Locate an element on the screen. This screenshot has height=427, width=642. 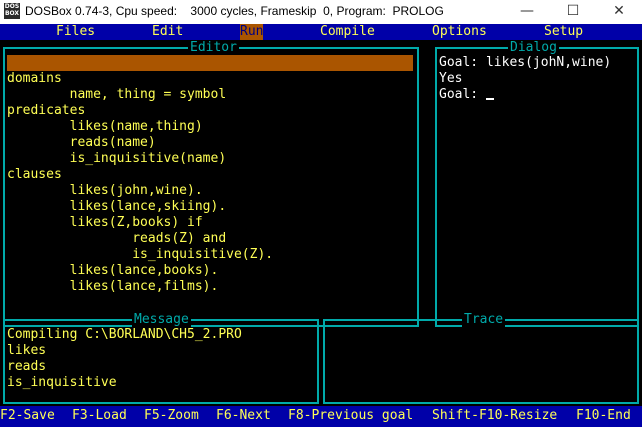
dialog-goal-prompt: Goal: is located at coordinates (466, 95).